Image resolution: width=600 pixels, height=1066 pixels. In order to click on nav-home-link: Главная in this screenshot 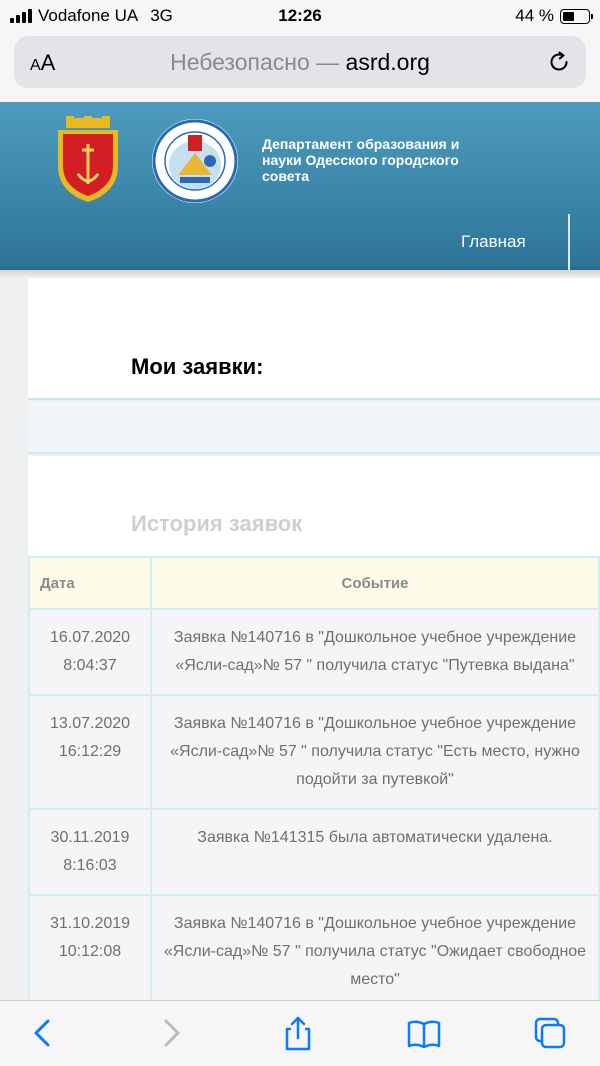, I will do `click(493, 242)`.